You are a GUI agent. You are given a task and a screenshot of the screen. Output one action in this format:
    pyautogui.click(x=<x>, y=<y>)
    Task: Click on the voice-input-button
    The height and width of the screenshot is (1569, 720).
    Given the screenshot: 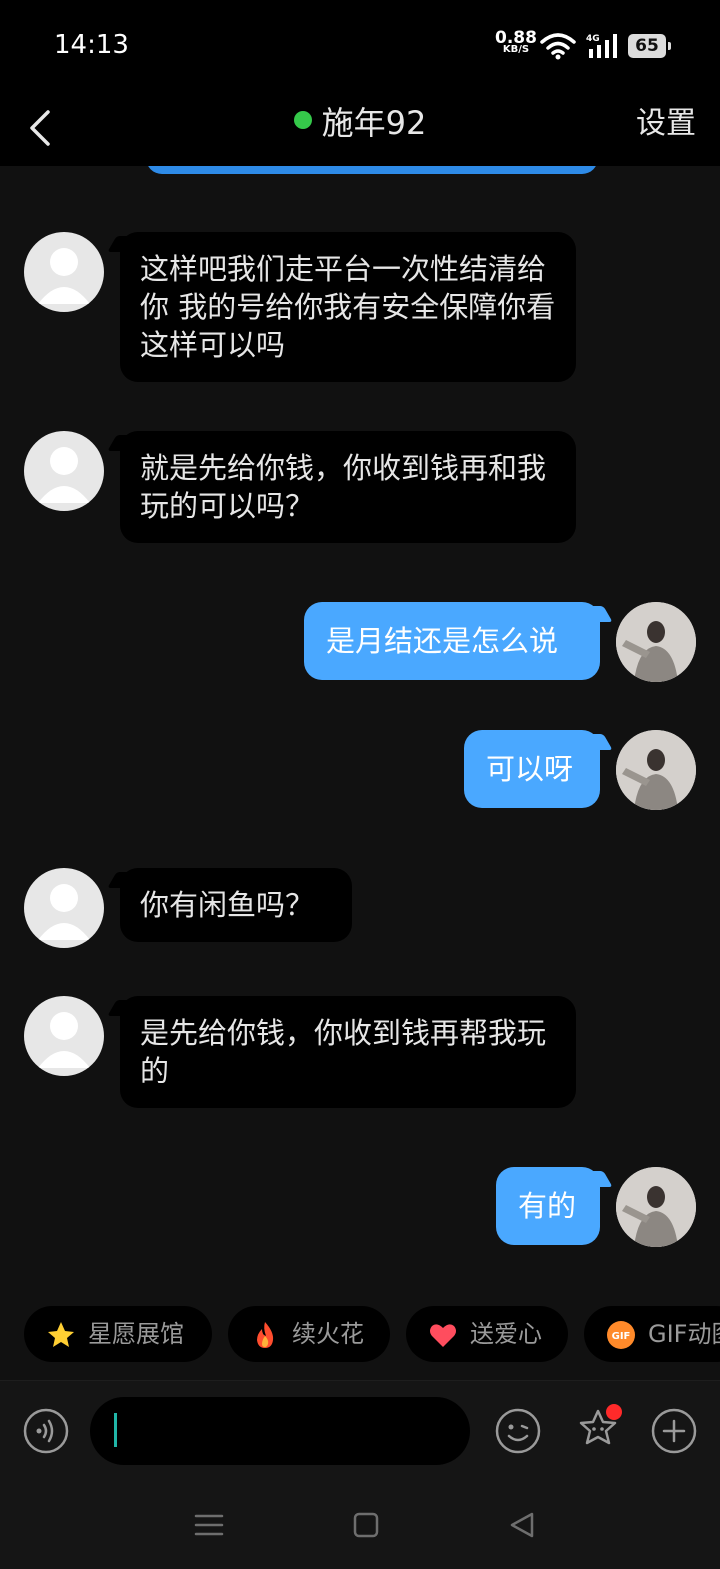 What is the action you would take?
    pyautogui.click(x=46, y=1431)
    